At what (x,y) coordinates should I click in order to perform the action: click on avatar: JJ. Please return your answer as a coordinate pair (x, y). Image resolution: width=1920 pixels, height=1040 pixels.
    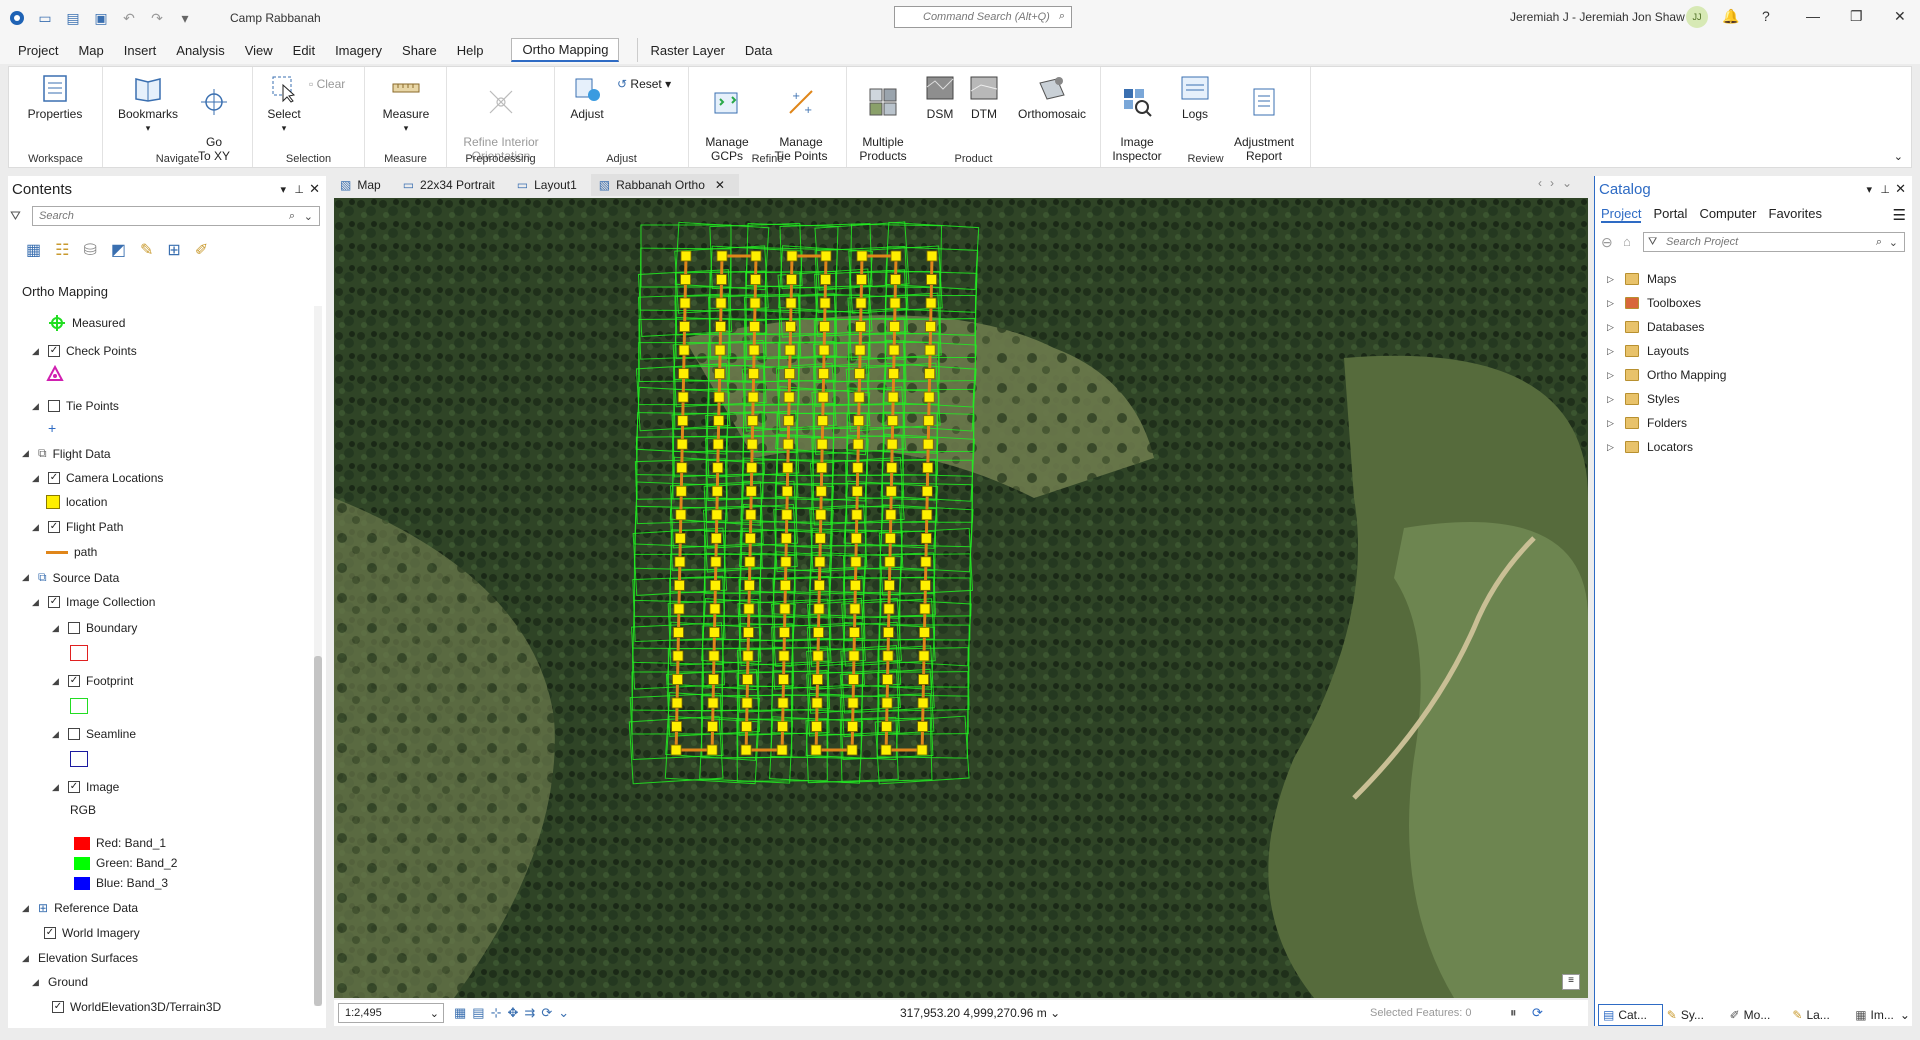
    Looking at the image, I should click on (1697, 17).